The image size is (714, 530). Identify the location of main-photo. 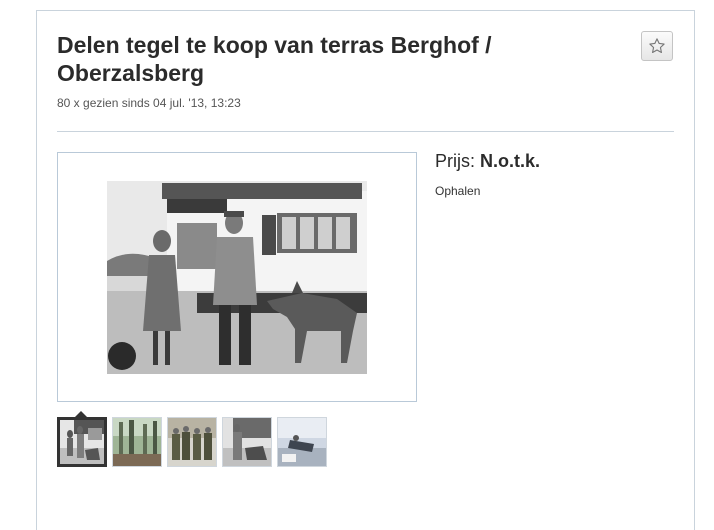
(237, 277).